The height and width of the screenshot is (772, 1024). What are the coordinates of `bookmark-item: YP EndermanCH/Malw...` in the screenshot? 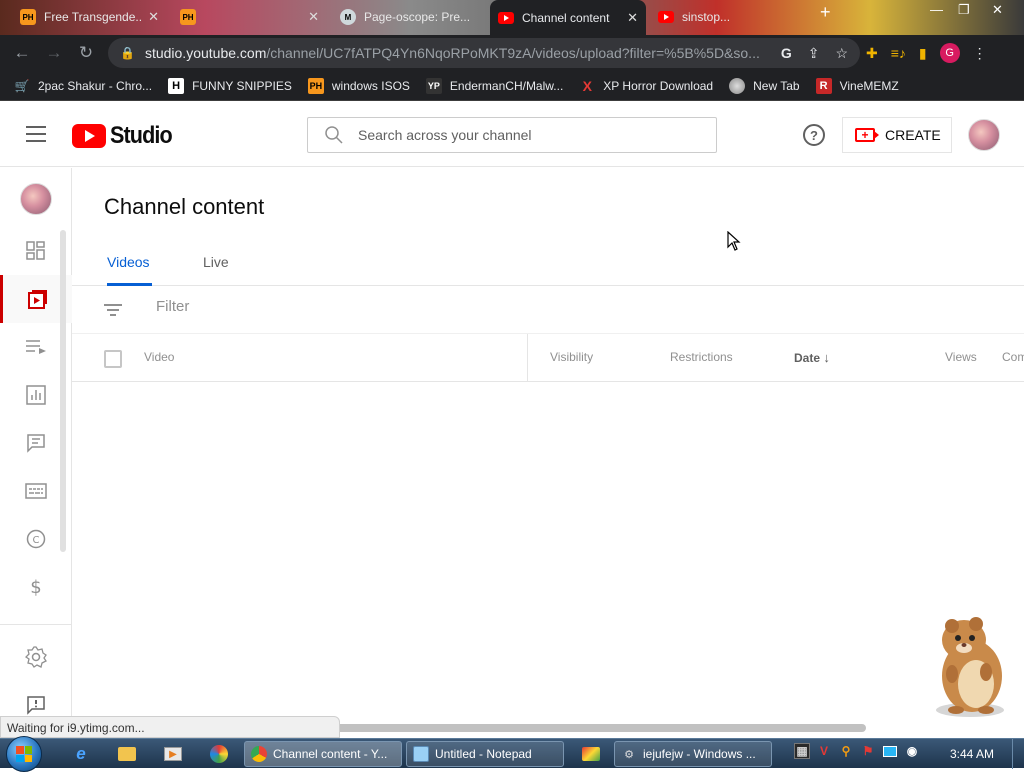 It's located at (494, 85).